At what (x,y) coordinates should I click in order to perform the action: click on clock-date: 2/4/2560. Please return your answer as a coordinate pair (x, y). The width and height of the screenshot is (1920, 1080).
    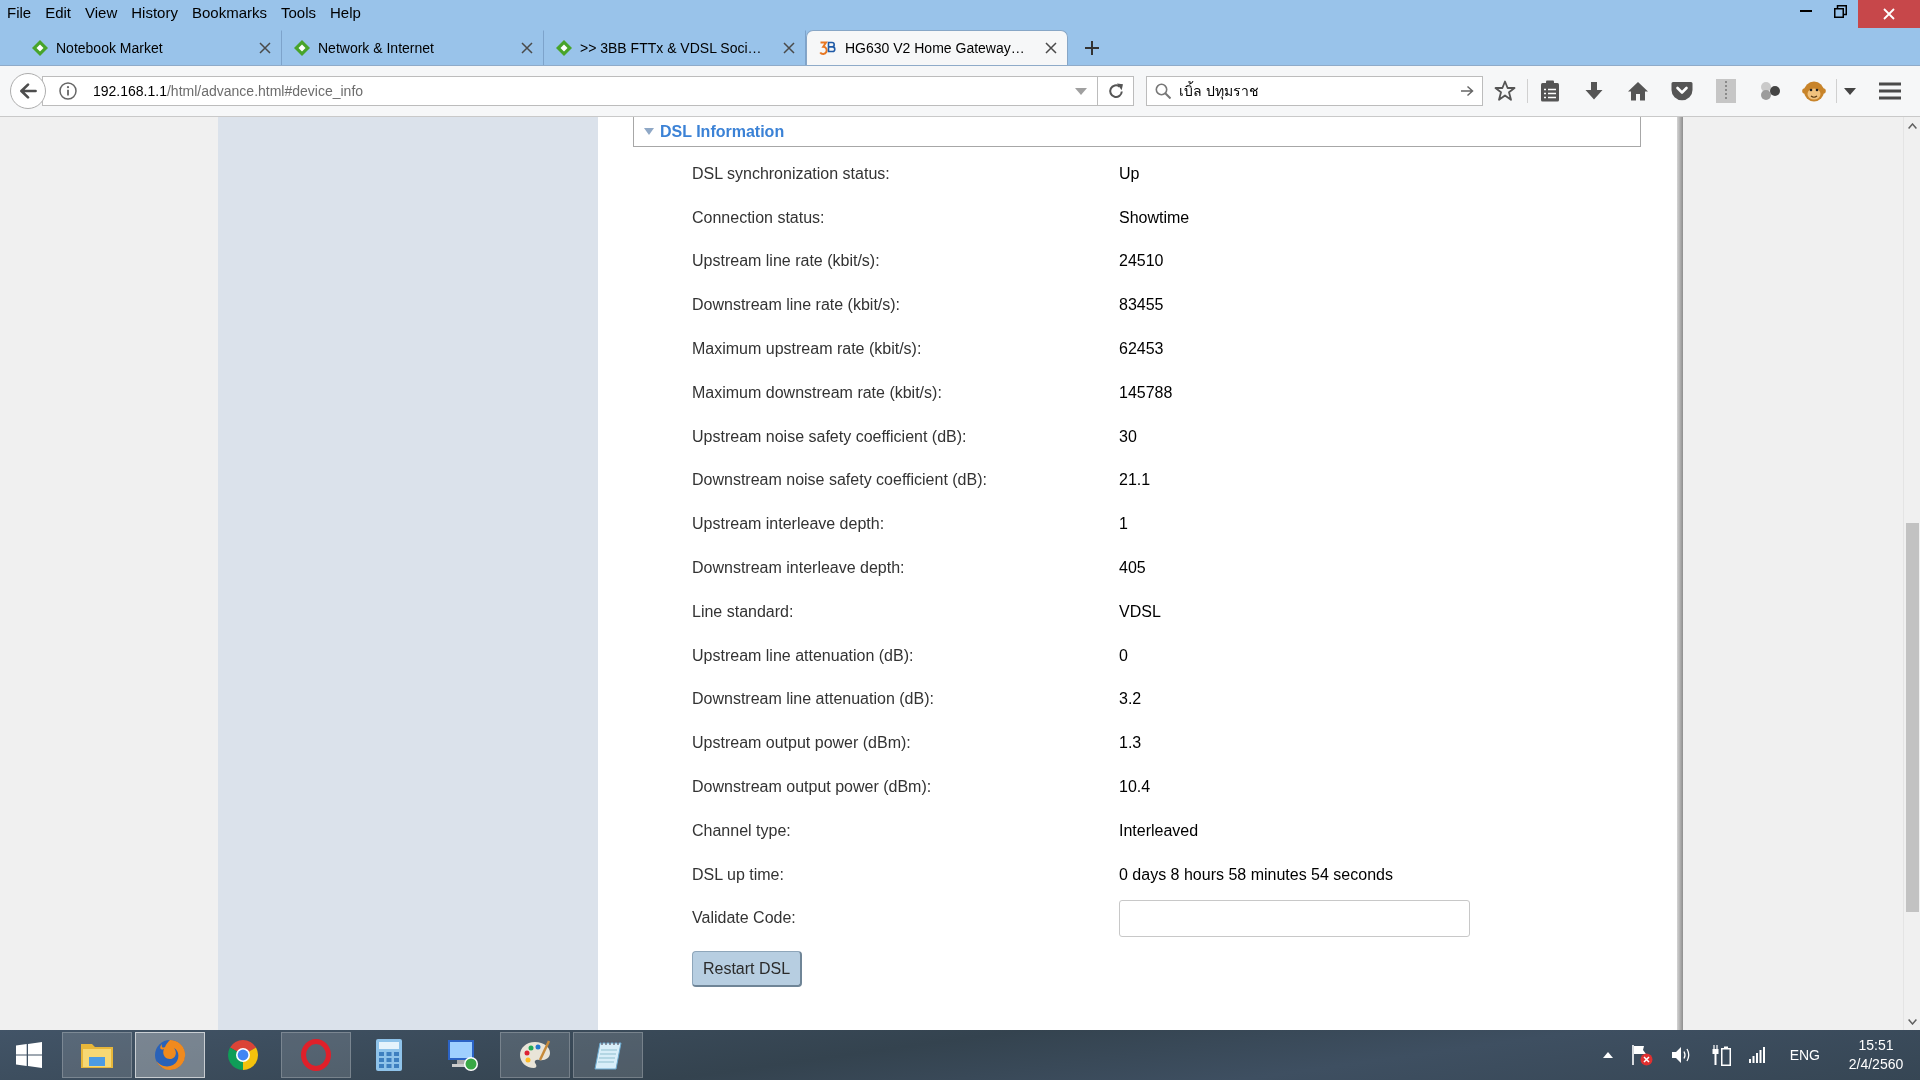
    Looking at the image, I should click on (1876, 1064).